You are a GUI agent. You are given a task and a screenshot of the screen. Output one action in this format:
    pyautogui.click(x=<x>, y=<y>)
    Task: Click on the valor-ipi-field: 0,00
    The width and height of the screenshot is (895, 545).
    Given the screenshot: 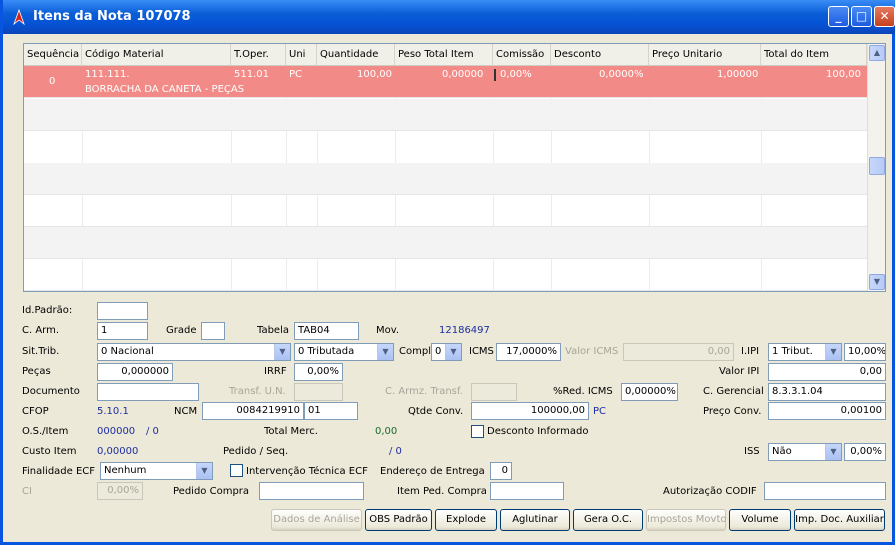 What is the action you would take?
    pyautogui.click(x=827, y=372)
    